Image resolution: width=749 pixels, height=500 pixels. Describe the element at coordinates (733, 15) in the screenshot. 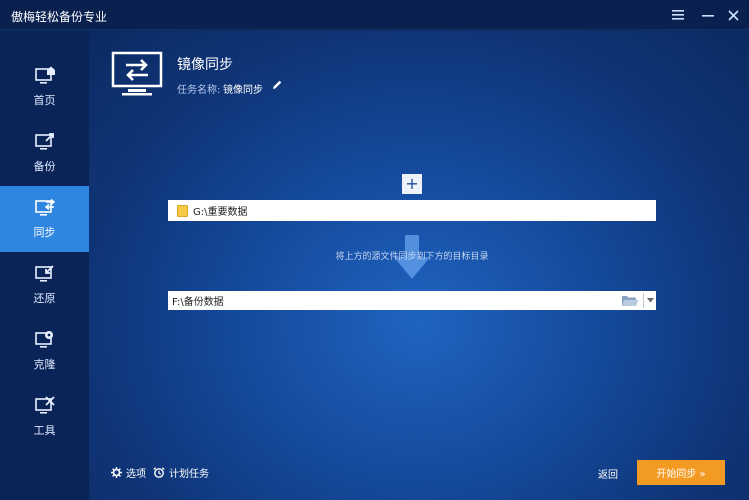

I see `close-icon` at that location.